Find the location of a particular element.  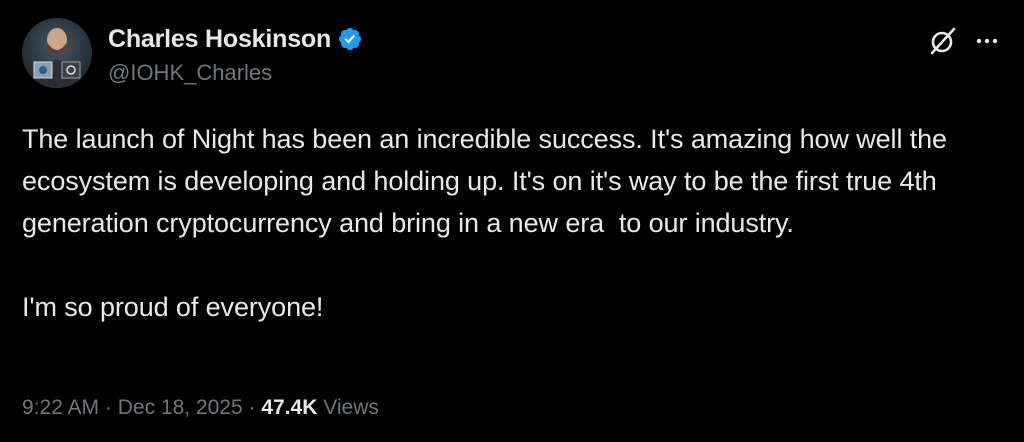

grok-icon is located at coordinates (943, 41).